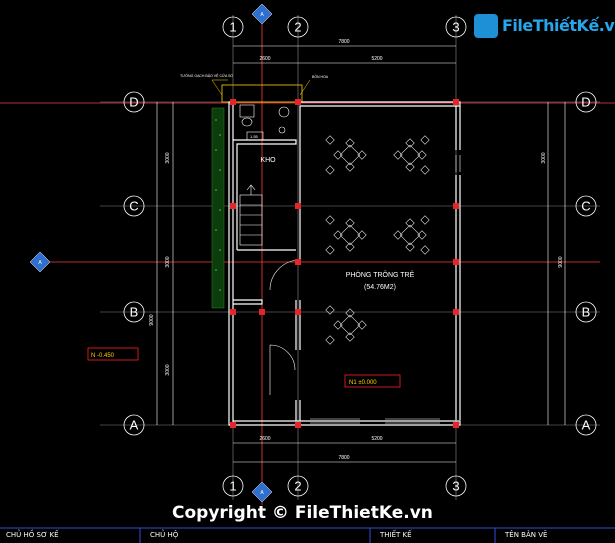 The image size is (615, 543). Describe the element at coordinates (218, 208) in the screenshot. I see `planter-strip` at that location.